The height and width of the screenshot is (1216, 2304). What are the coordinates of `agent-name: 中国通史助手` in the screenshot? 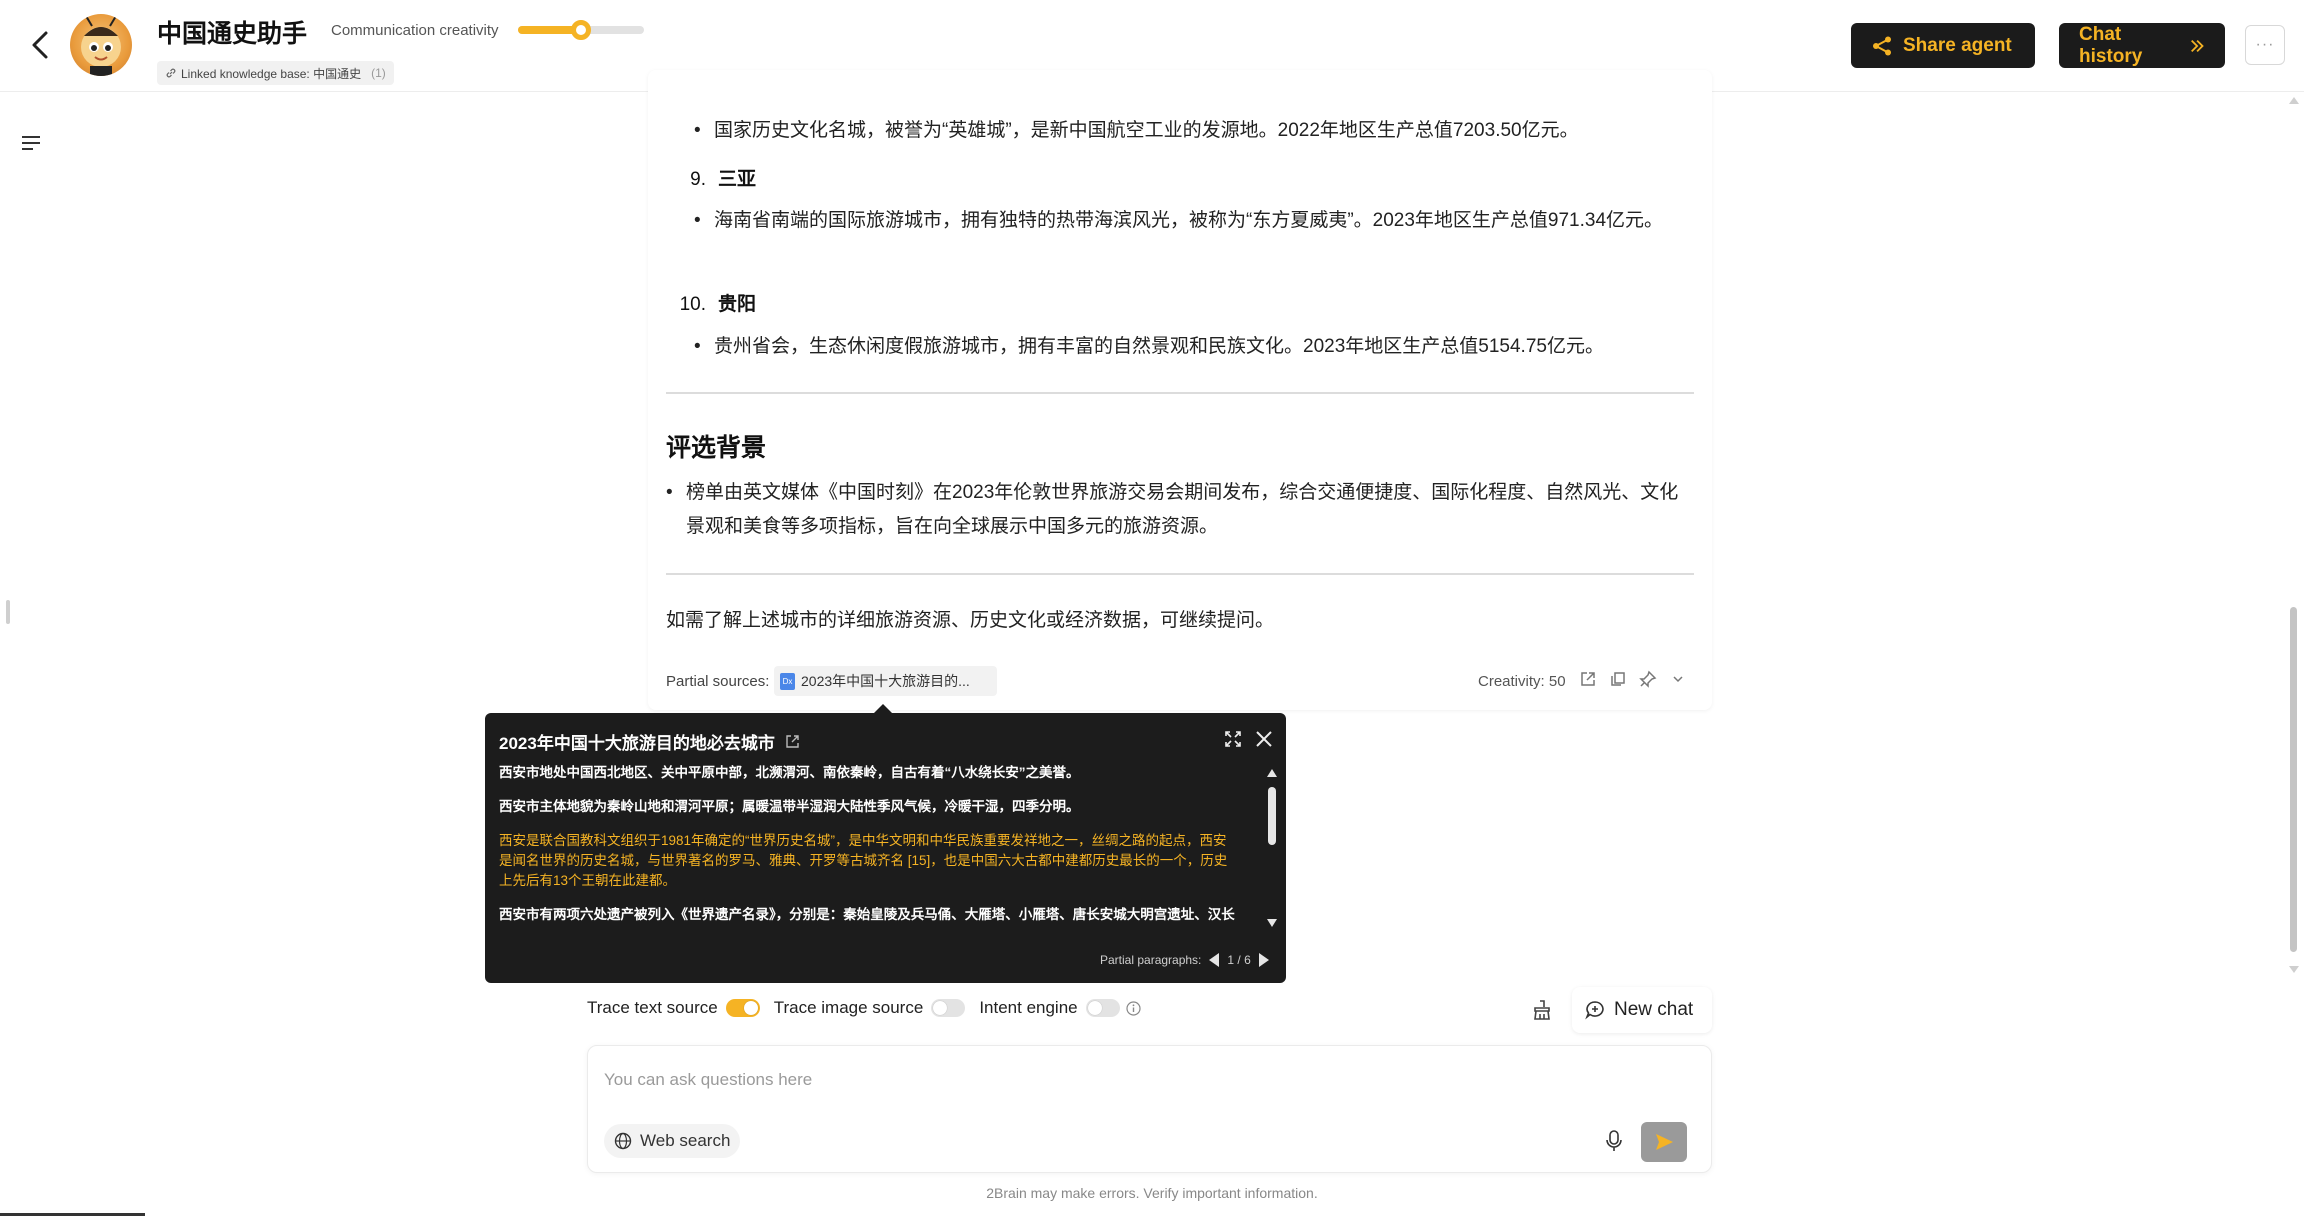 It's located at (232, 34).